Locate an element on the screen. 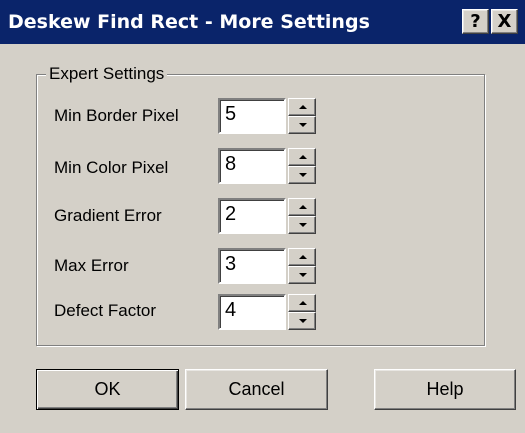 This screenshot has width=525, height=433. min-color-pixel-input: 8 is located at coordinates (252, 166).